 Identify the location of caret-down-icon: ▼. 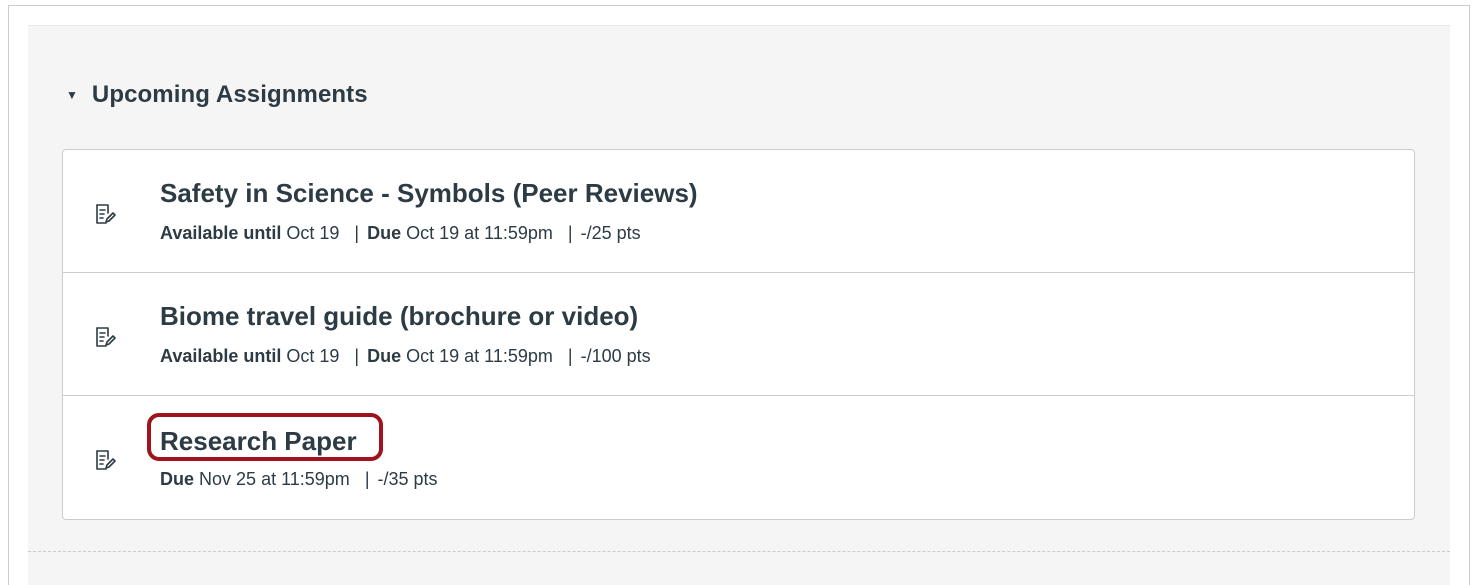
(72, 95).